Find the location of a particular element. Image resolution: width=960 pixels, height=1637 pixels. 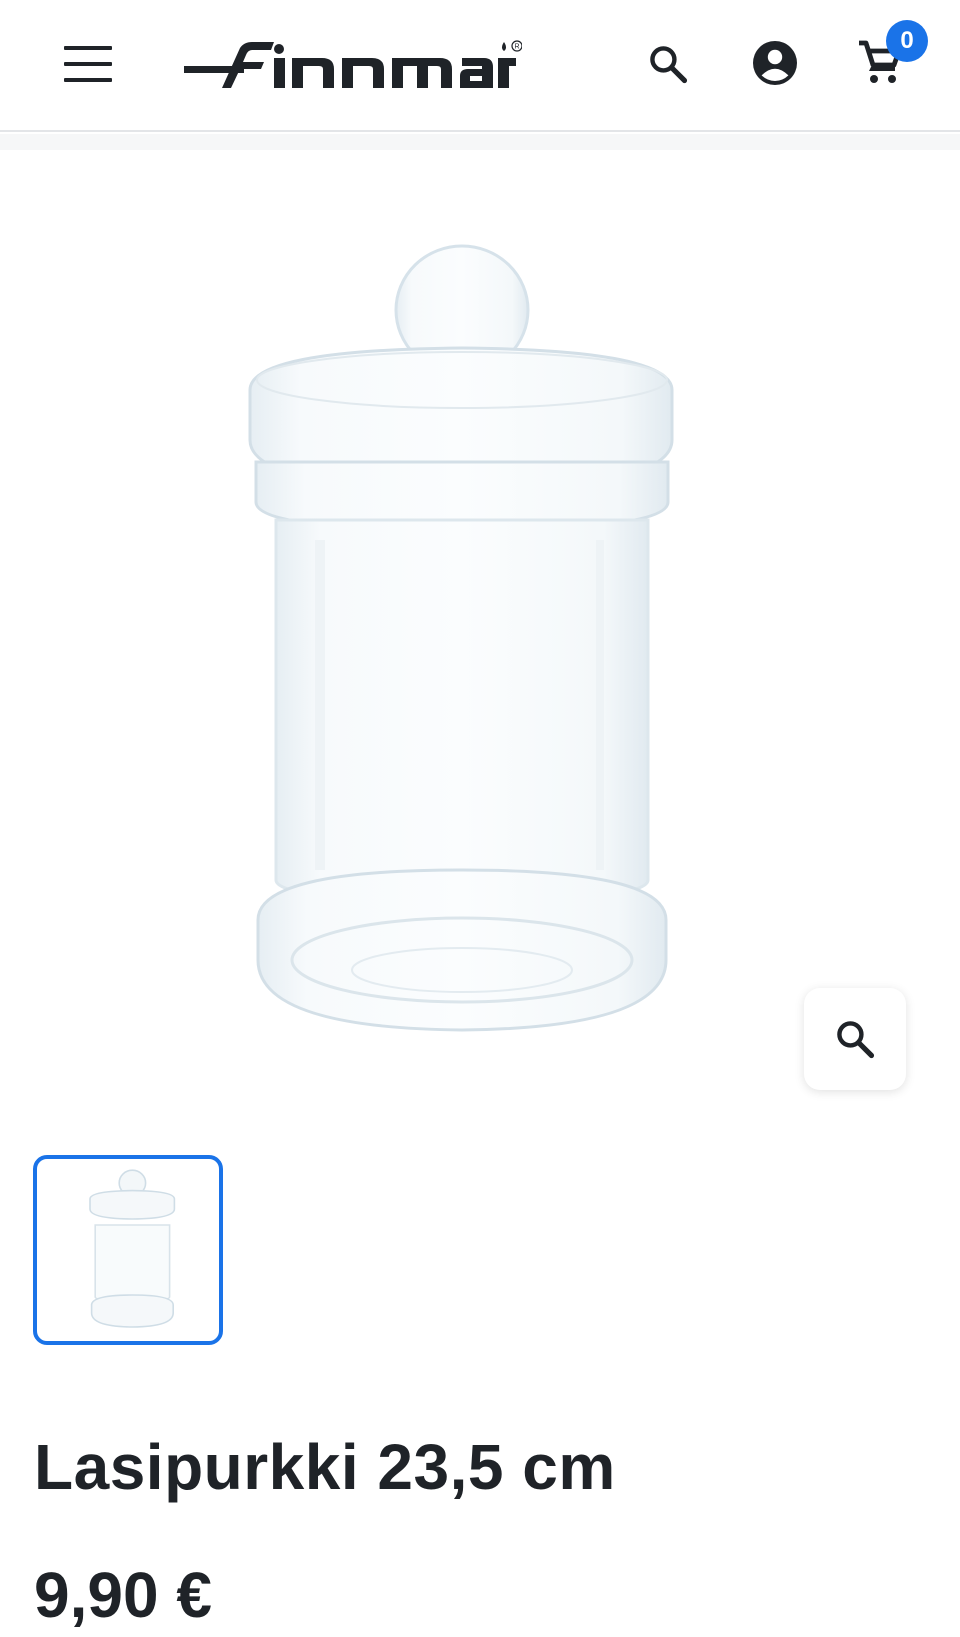

zoom-icon is located at coordinates (856, 1040).